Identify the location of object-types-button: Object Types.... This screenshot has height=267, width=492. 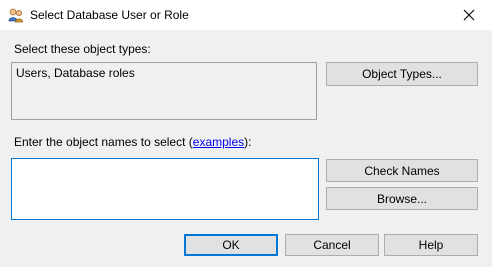
(402, 74).